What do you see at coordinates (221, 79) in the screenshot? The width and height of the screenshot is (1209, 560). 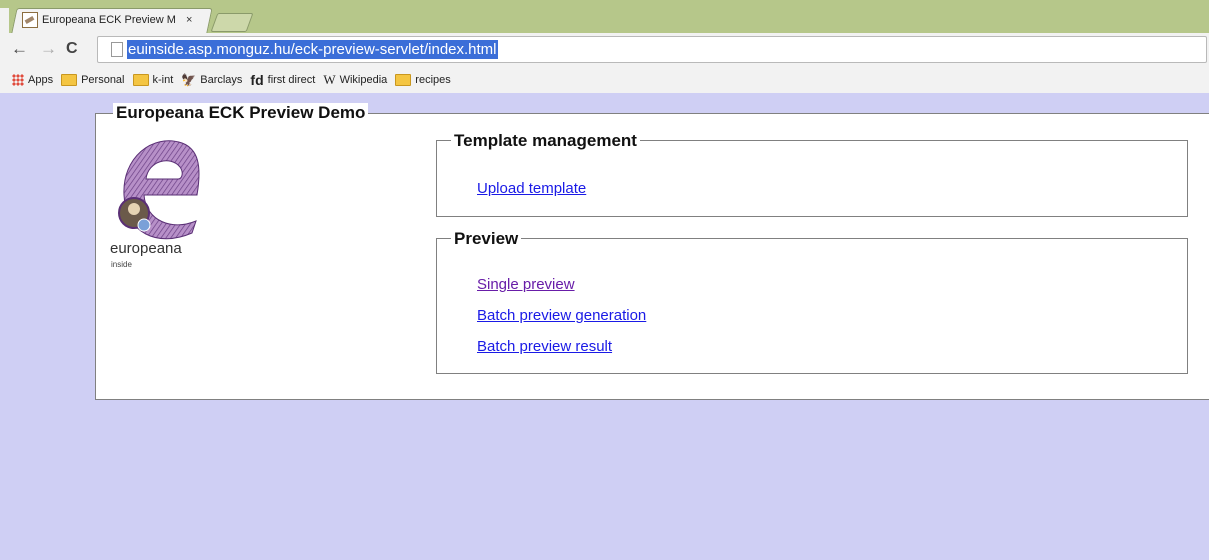 I see `bookmark-label: Barclays` at bounding box center [221, 79].